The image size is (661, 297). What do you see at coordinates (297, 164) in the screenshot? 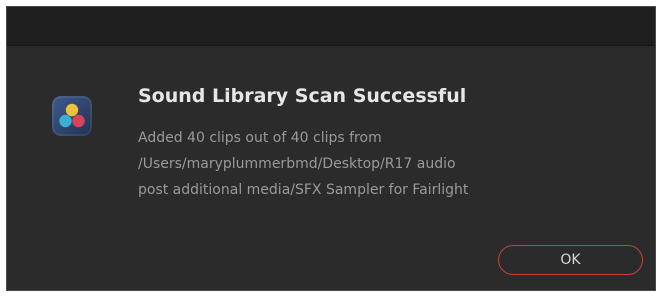
I see `message-line: /Users/maryplummerbmd/Desktop/R17 audio` at bounding box center [297, 164].